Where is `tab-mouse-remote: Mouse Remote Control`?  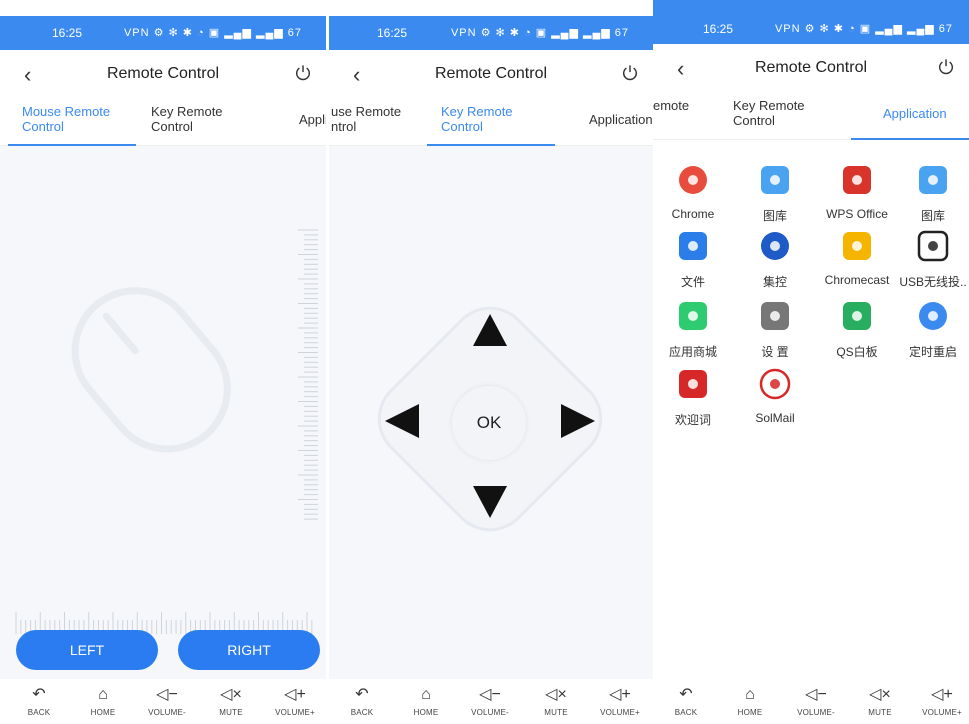
tab-mouse-remote: Mouse Remote Control is located at coordinates (66, 119).